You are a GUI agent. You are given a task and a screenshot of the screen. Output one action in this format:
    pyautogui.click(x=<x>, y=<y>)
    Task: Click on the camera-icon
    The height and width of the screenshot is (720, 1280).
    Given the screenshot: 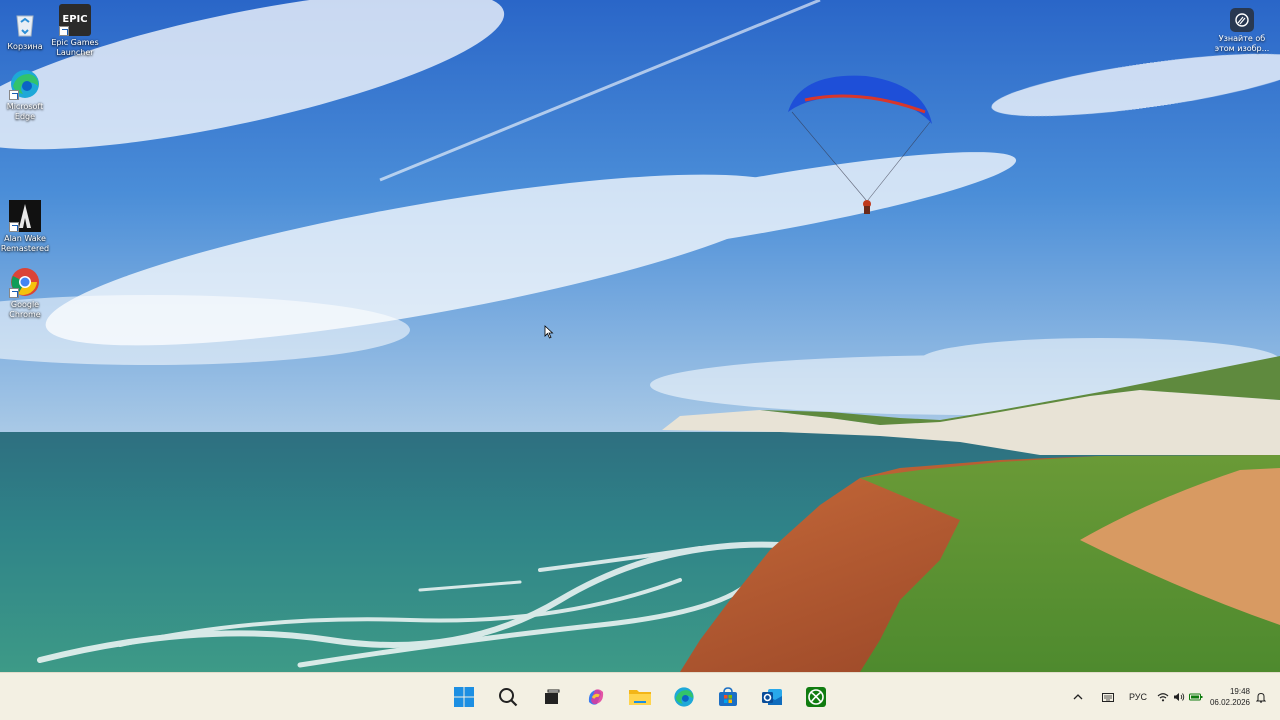 What is the action you would take?
    pyautogui.click(x=1242, y=20)
    